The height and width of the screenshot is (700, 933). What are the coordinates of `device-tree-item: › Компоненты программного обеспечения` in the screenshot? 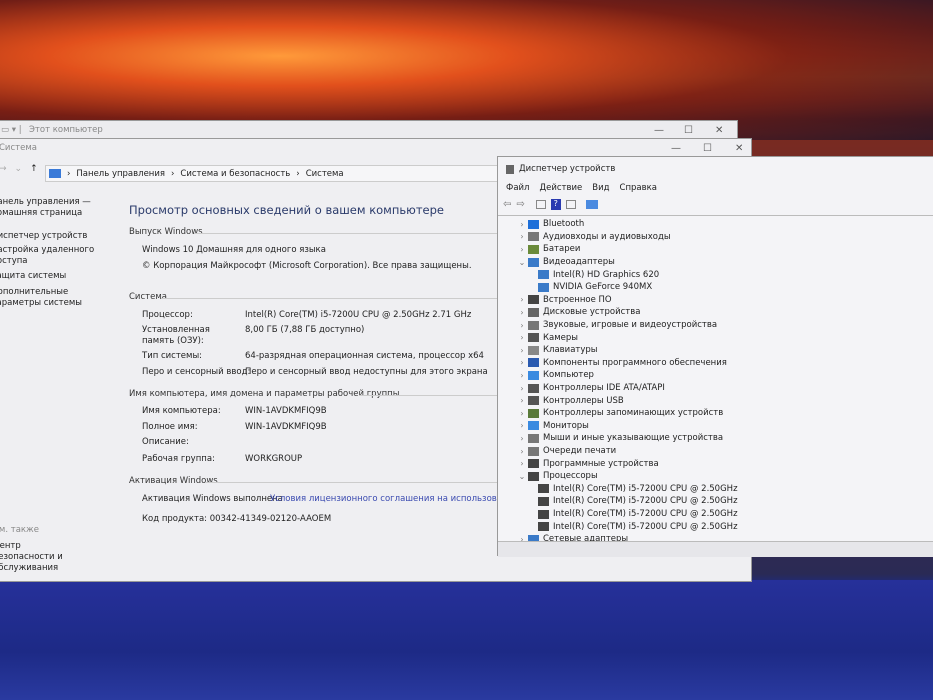 It's located at (621, 363).